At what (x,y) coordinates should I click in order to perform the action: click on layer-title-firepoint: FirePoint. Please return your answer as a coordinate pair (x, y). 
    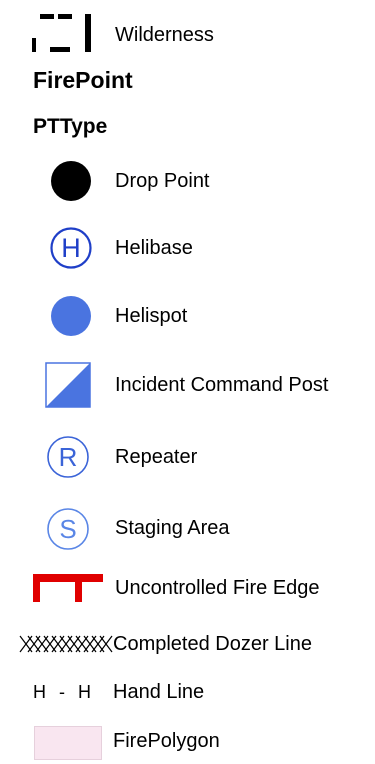
    Looking at the image, I should click on (83, 80).